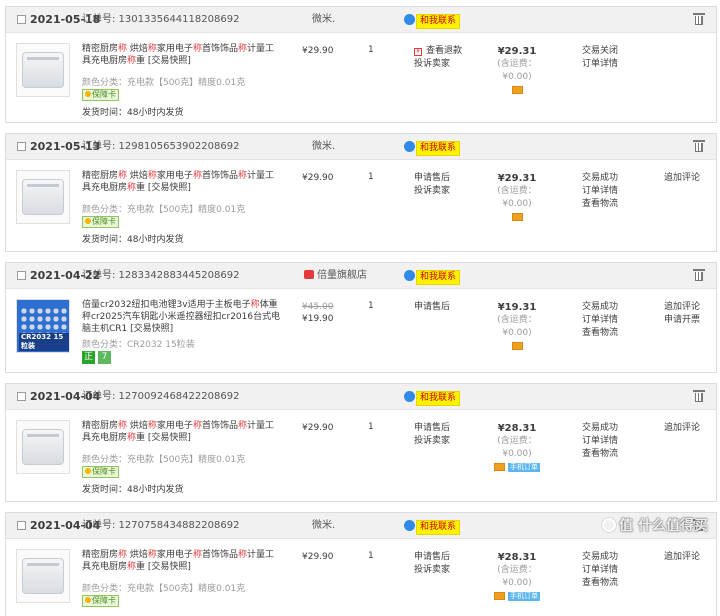  I want to click on card-icon, so click(499, 596).